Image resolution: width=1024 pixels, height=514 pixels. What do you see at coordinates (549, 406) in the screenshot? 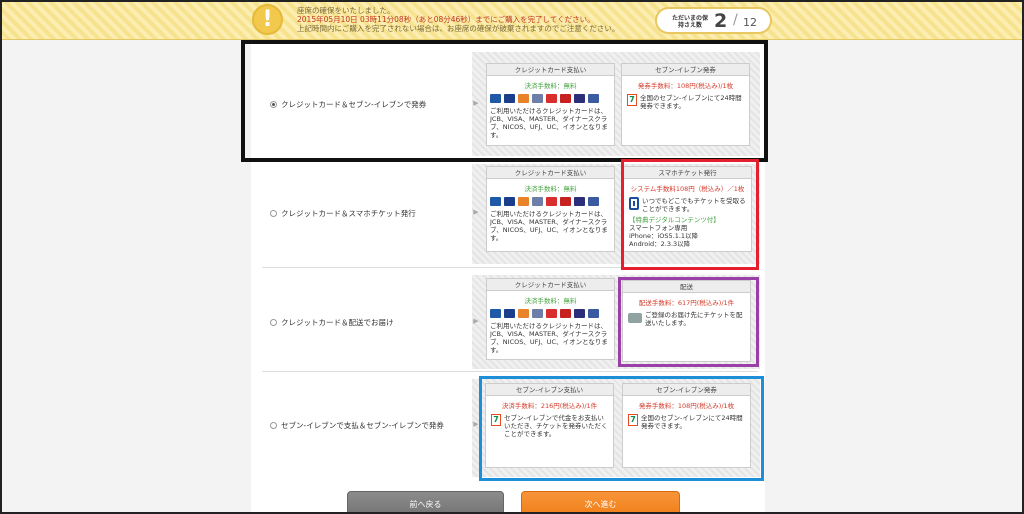
I see `seven-pay-fee: 決済手数料：216円(税込み)/1件` at bounding box center [549, 406].